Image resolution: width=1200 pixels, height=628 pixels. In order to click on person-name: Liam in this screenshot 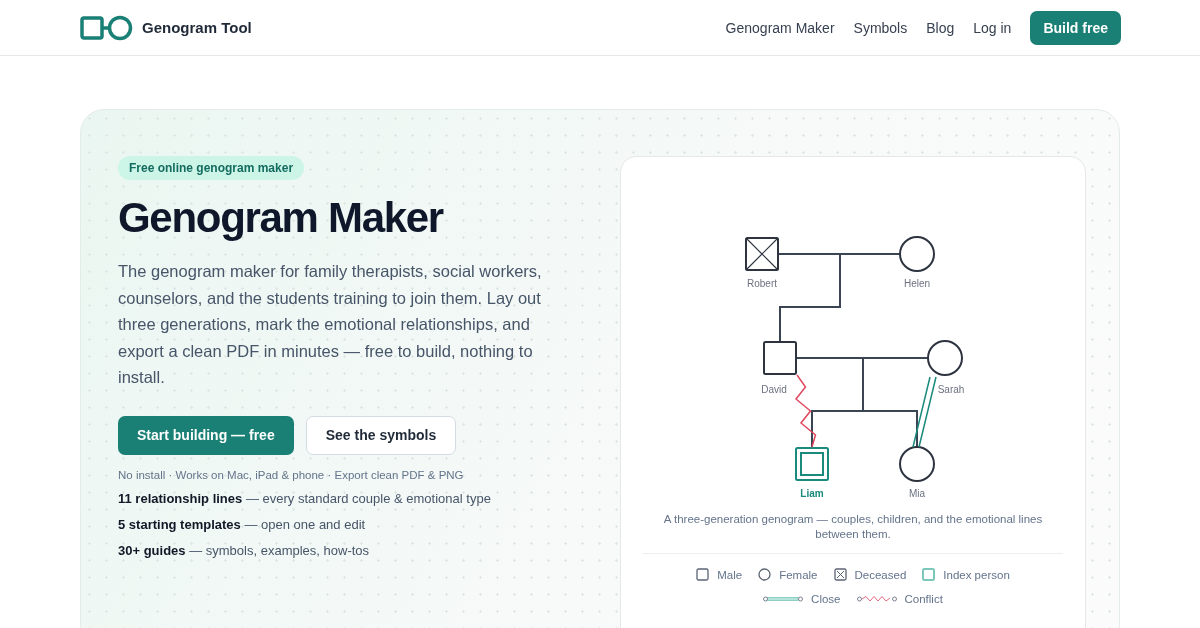, I will do `click(812, 493)`.